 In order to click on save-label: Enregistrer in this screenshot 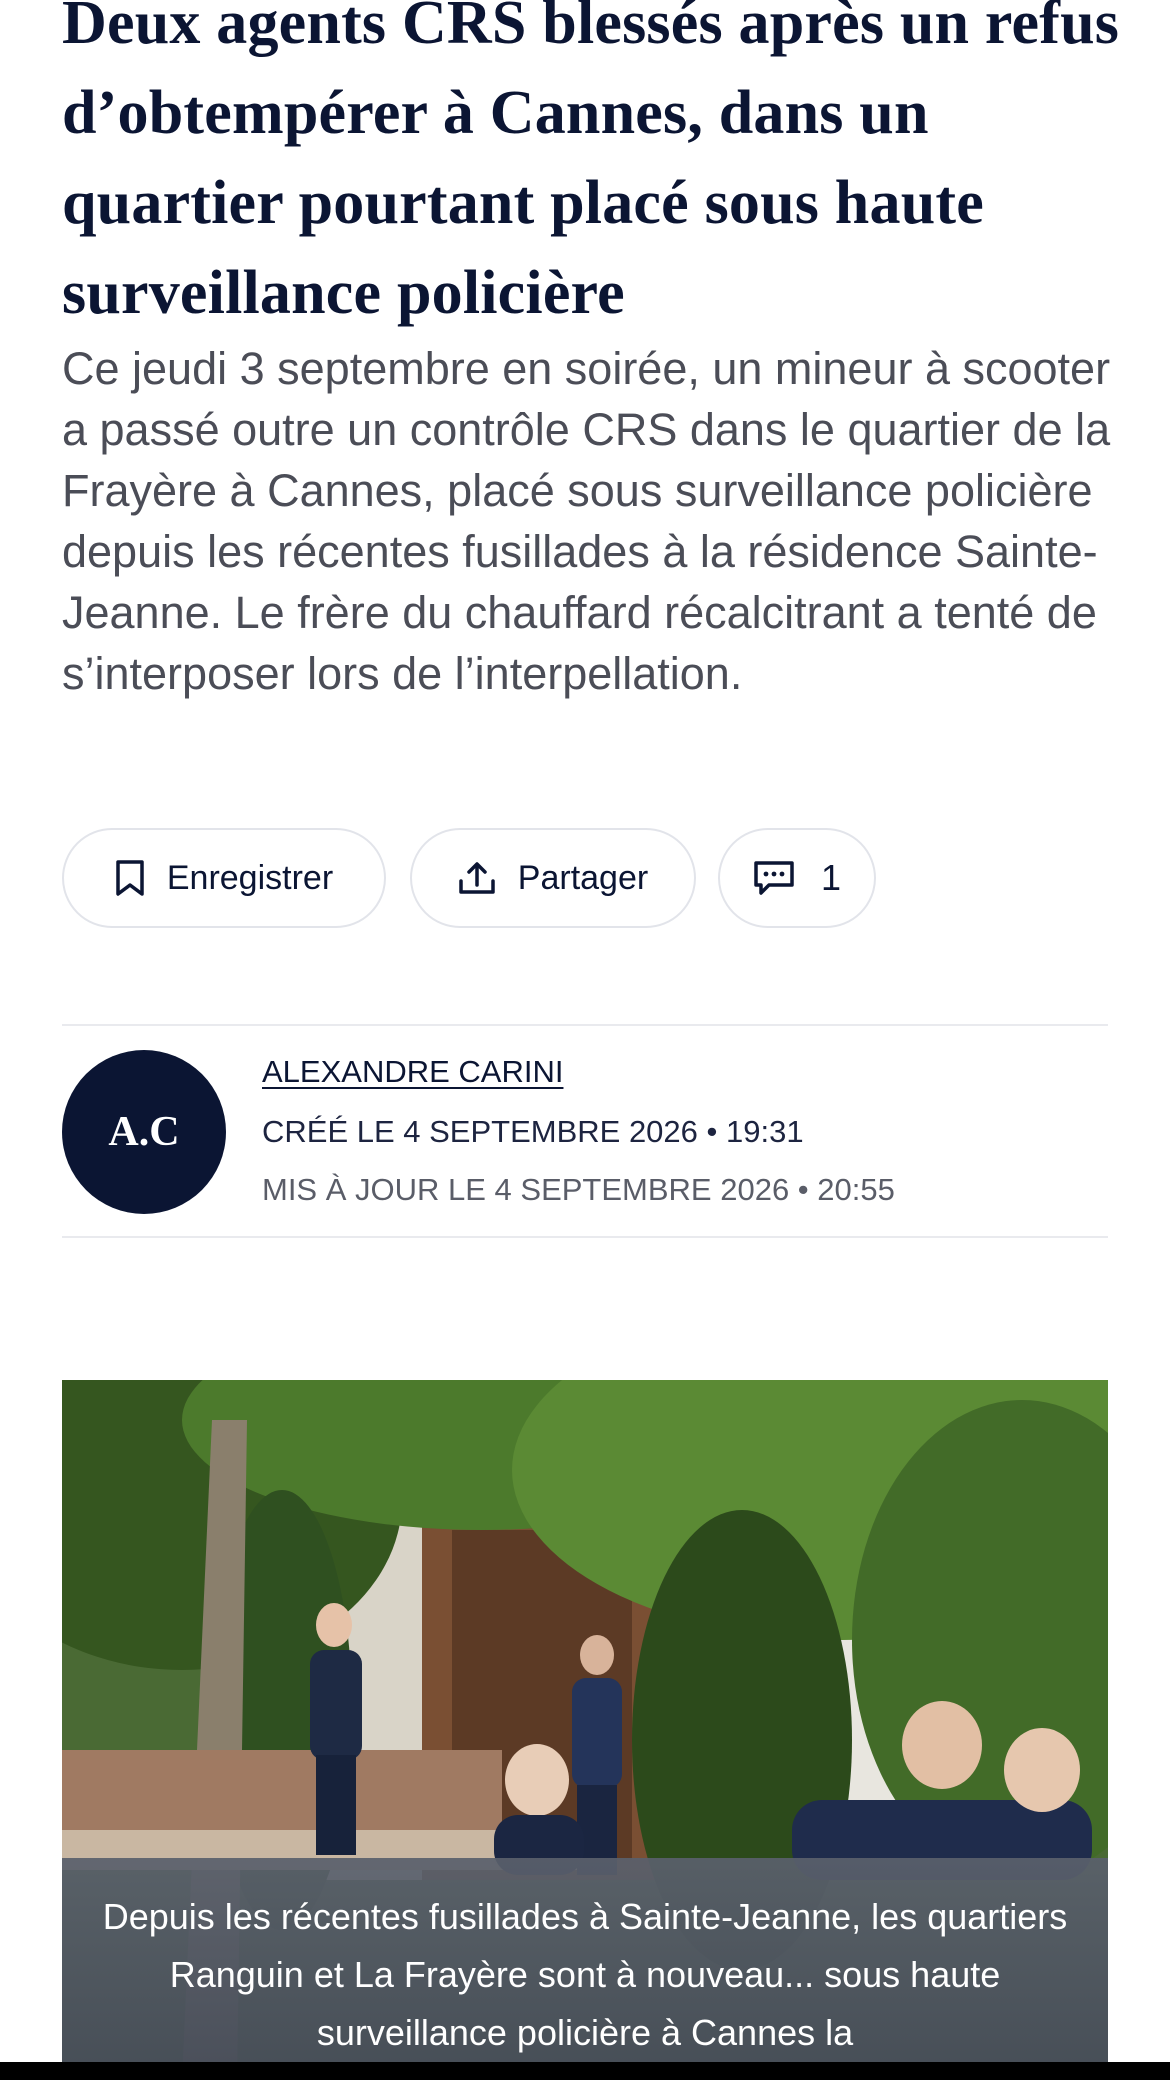, I will do `click(250, 877)`.